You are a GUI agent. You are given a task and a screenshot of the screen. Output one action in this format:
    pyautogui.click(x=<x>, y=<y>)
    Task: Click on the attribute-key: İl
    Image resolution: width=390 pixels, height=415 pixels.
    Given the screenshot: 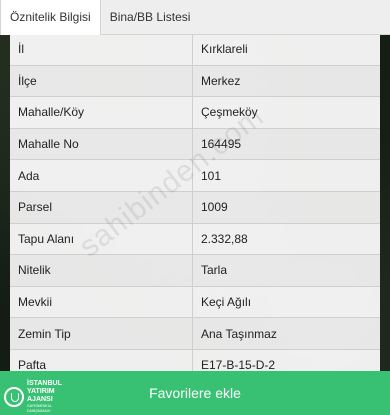 What is the action you would take?
    pyautogui.click(x=101, y=50)
    